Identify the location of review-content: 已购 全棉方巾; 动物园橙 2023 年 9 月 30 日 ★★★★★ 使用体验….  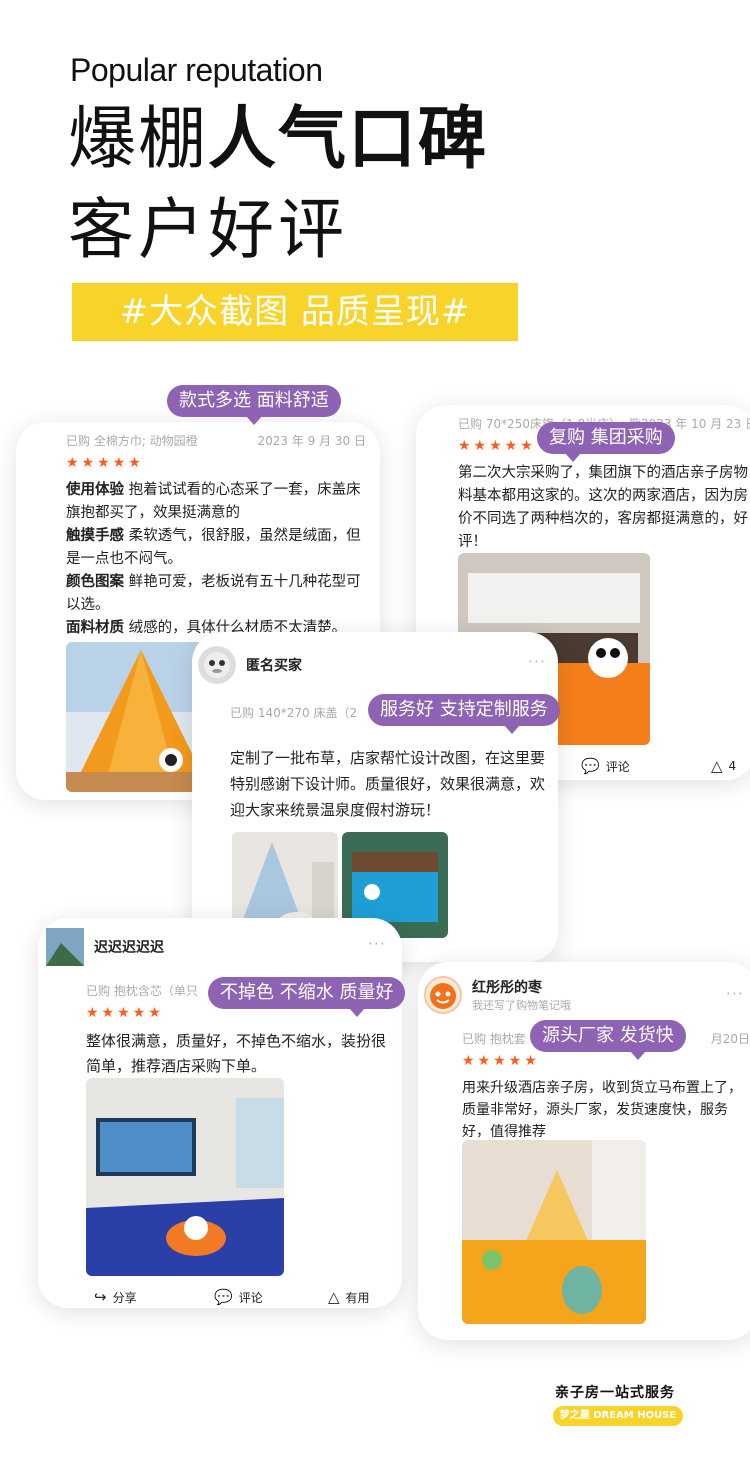
(216, 536).